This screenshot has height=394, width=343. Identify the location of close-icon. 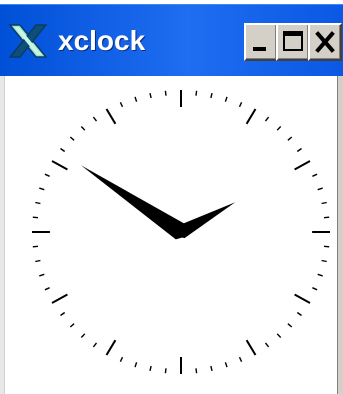
(325, 42).